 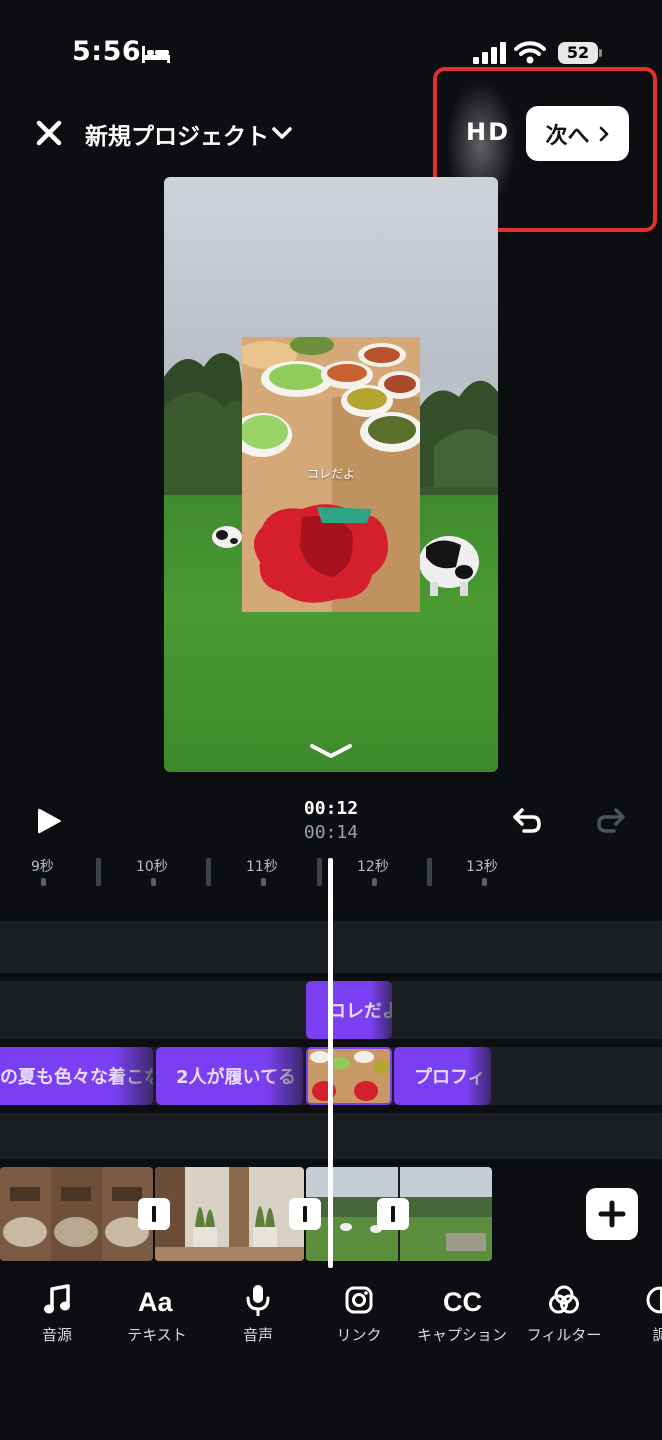 I want to click on chevron-down-icon, so click(x=282, y=133).